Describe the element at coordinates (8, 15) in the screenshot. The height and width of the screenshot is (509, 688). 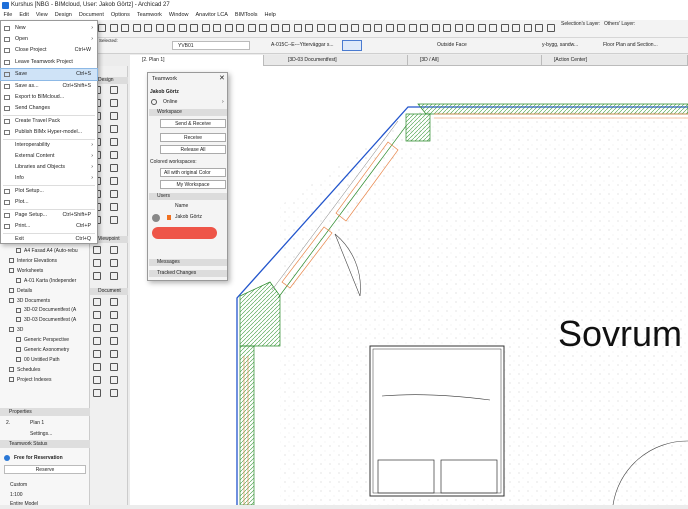
I see `menu-file: File` at that location.